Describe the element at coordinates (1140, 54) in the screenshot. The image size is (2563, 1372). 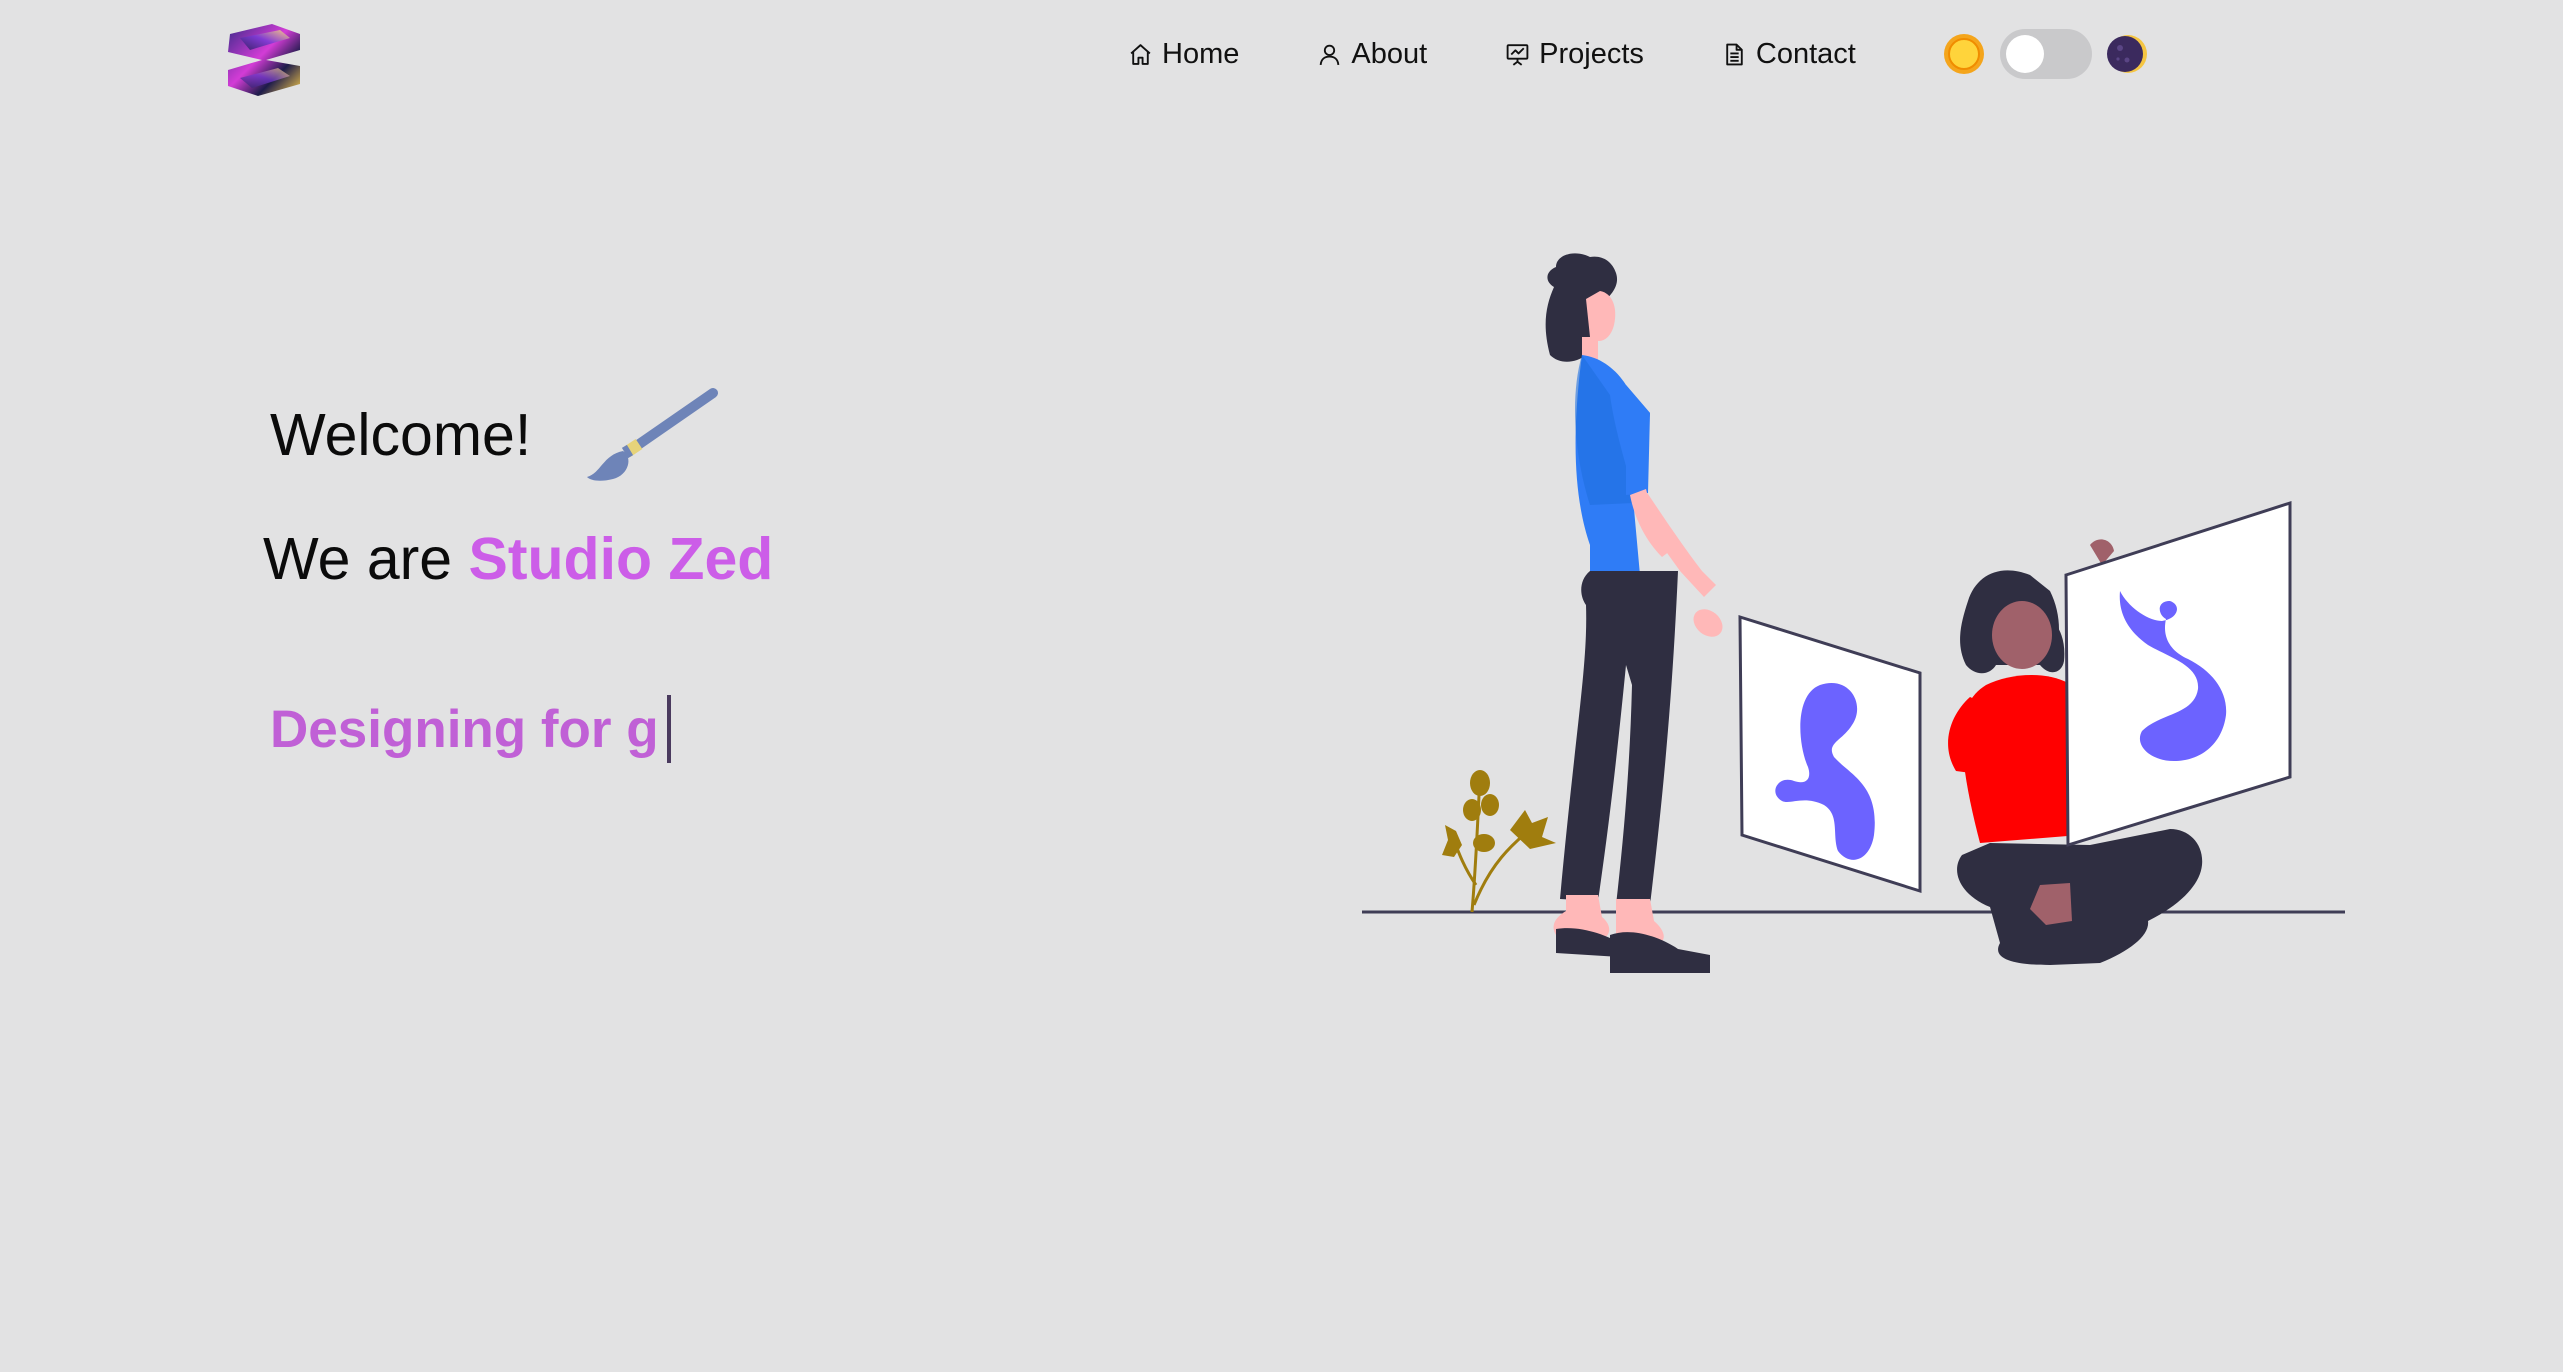
I see `home-icon` at that location.